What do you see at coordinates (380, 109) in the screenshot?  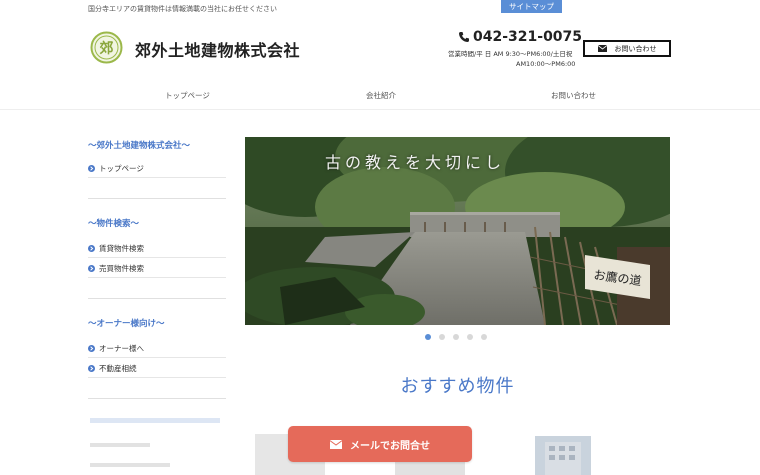 I see `nav-divider` at bounding box center [380, 109].